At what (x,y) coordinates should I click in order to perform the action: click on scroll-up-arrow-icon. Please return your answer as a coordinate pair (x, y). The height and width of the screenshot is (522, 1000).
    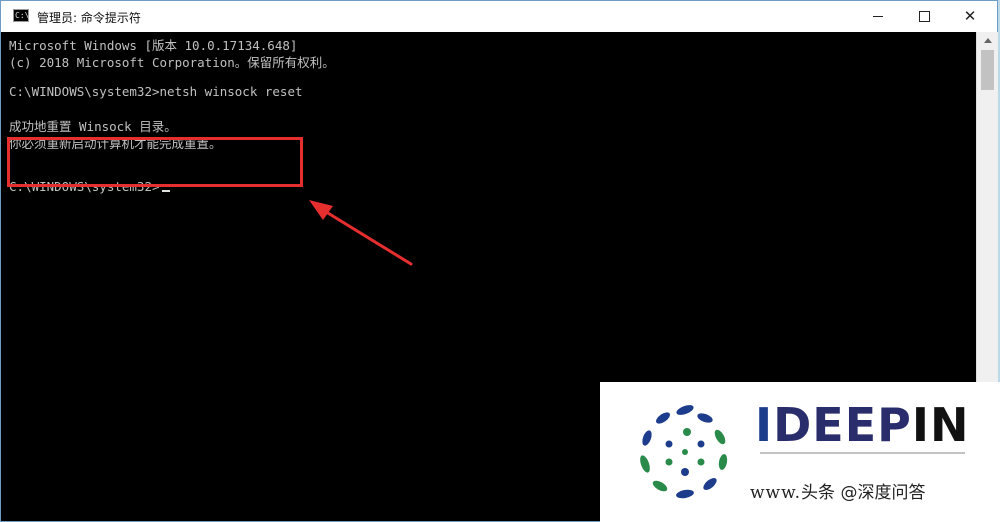
    Looking at the image, I should click on (987, 40).